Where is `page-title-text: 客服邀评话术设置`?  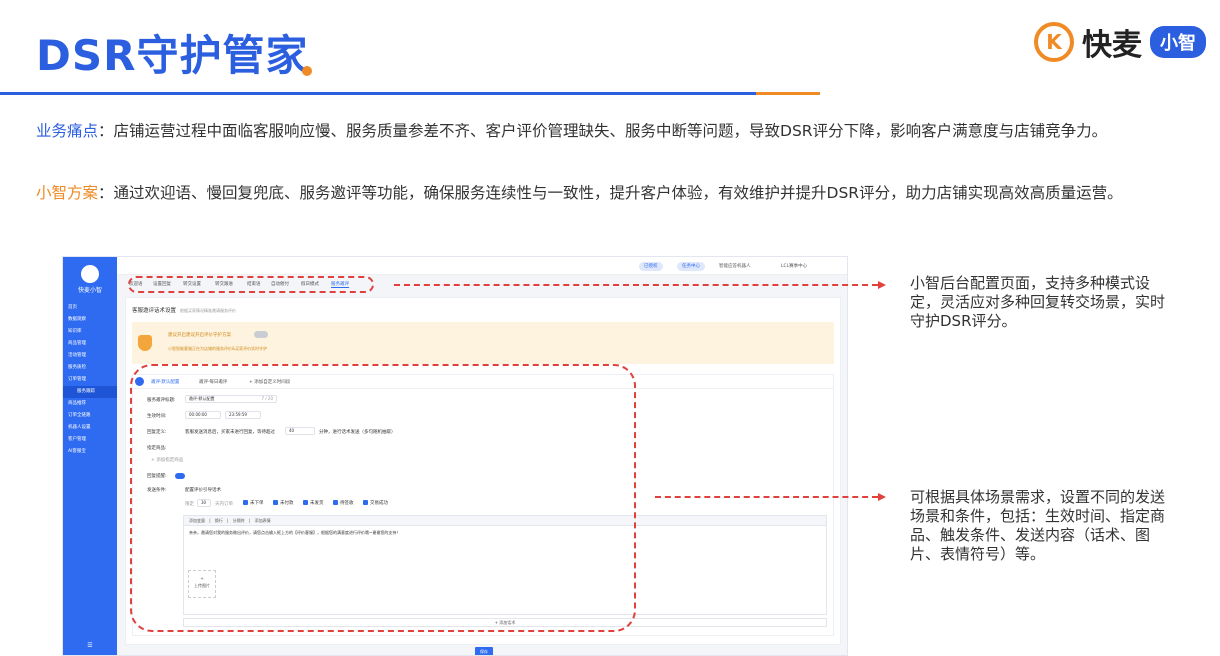 page-title-text: 客服邀评话术设置 is located at coordinates (154, 311).